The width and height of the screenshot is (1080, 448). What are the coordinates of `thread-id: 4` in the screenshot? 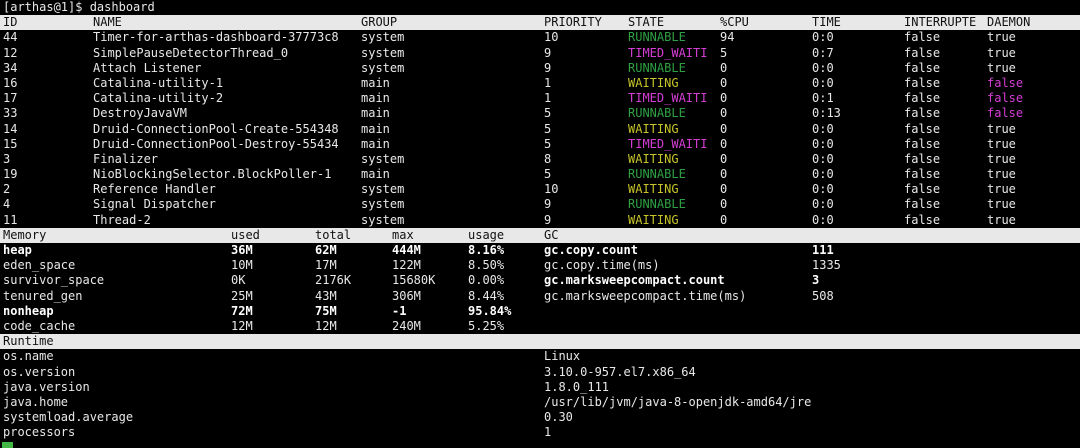 It's located at (7, 204).